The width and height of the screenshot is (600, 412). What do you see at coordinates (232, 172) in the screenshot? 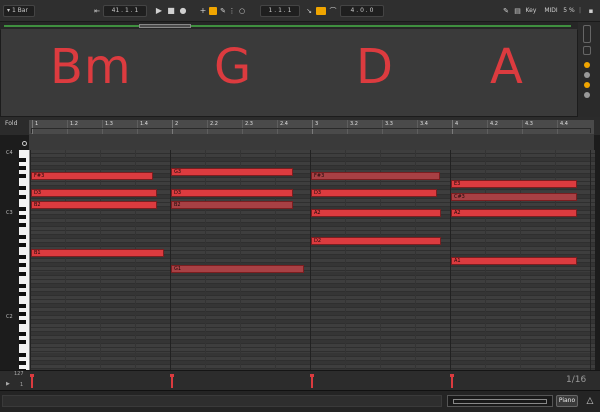
I see `midi-note: G3` at bounding box center [232, 172].